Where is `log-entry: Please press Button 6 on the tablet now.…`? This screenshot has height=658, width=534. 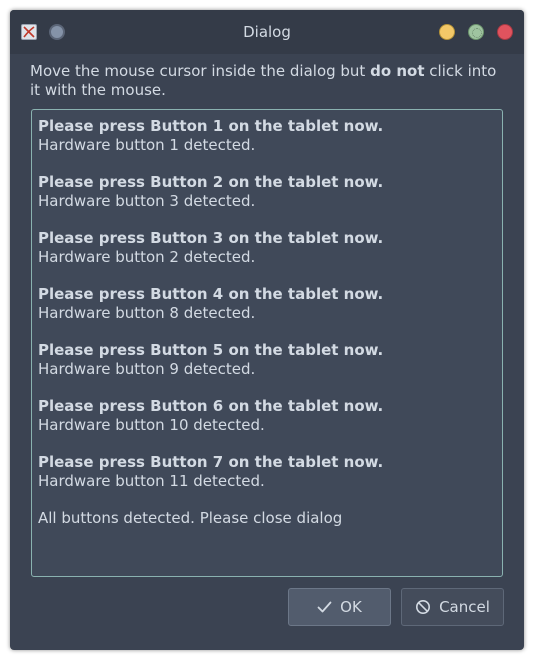
log-entry: Please press Button 6 on the tablet now.… is located at coordinates (268, 425).